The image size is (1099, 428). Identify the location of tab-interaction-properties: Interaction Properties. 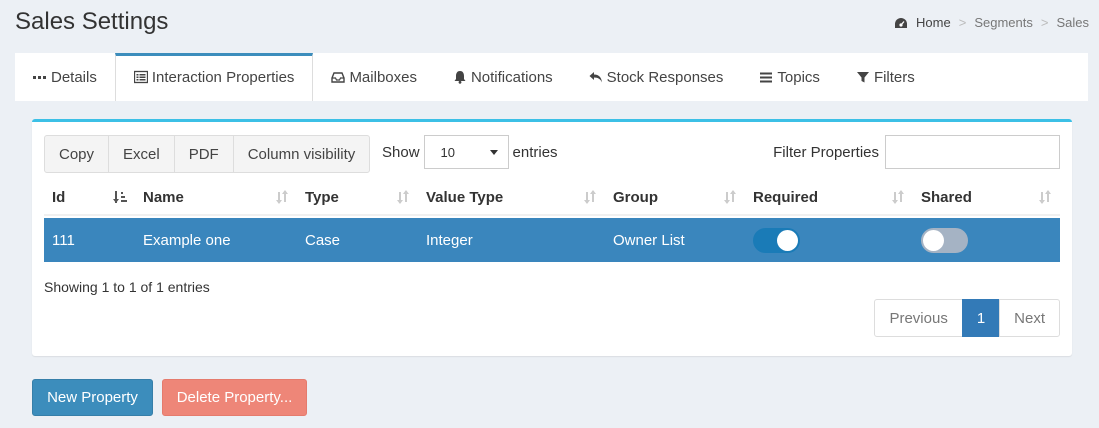
(214, 77).